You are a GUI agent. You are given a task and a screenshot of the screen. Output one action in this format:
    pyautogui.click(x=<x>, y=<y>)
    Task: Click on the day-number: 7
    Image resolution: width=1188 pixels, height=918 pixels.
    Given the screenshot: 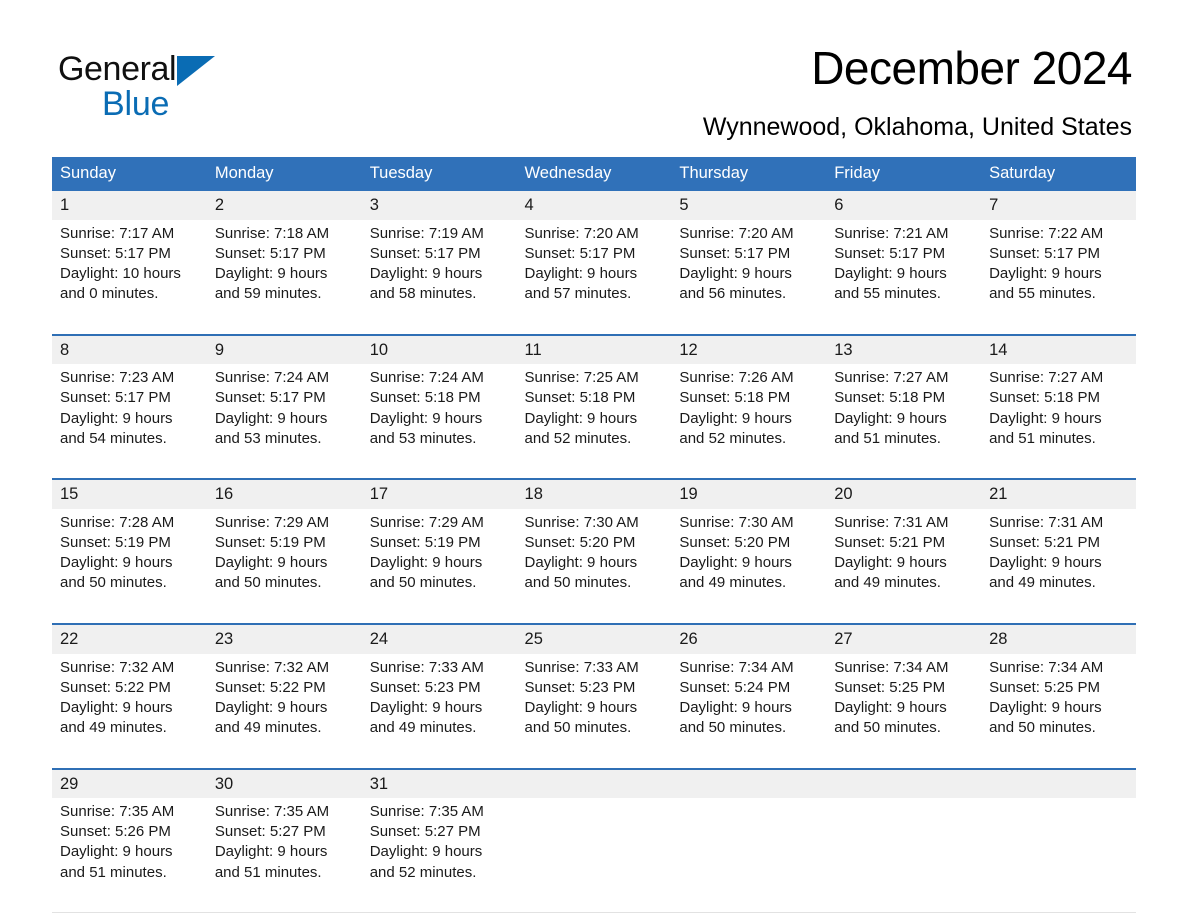 What is the action you would take?
    pyautogui.click(x=1058, y=205)
    